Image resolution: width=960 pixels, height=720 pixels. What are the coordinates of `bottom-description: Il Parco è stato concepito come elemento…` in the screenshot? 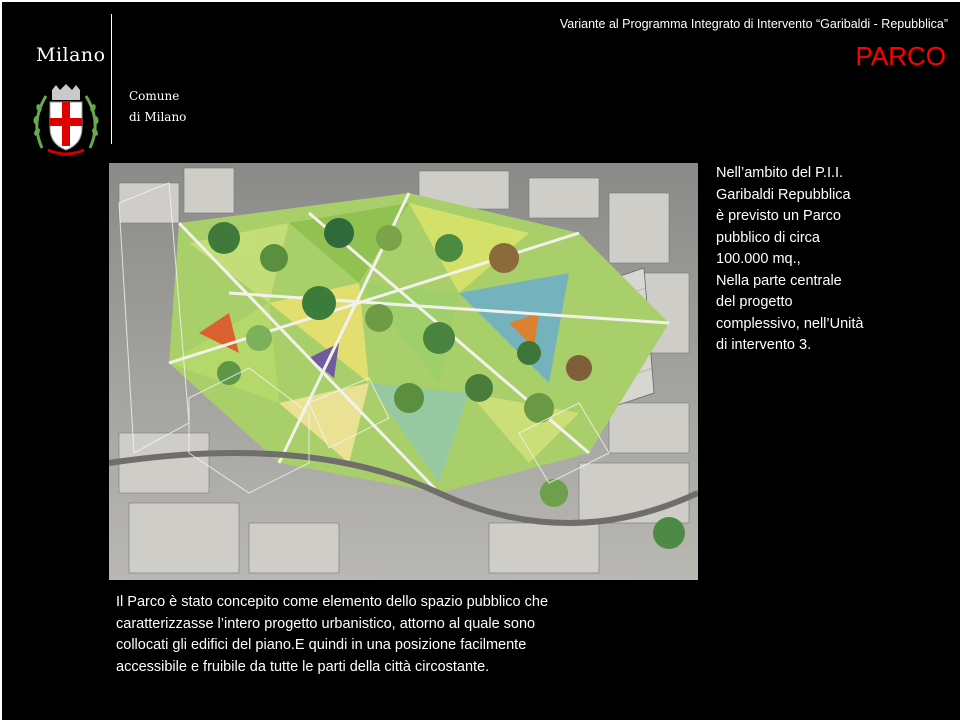 It's located at (404, 635).